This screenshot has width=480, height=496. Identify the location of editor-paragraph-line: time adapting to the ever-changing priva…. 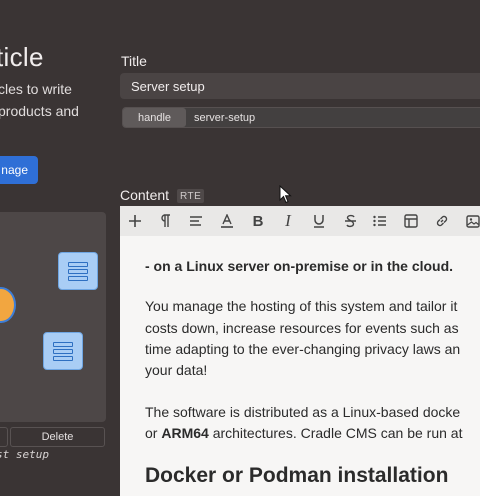
(303, 349).